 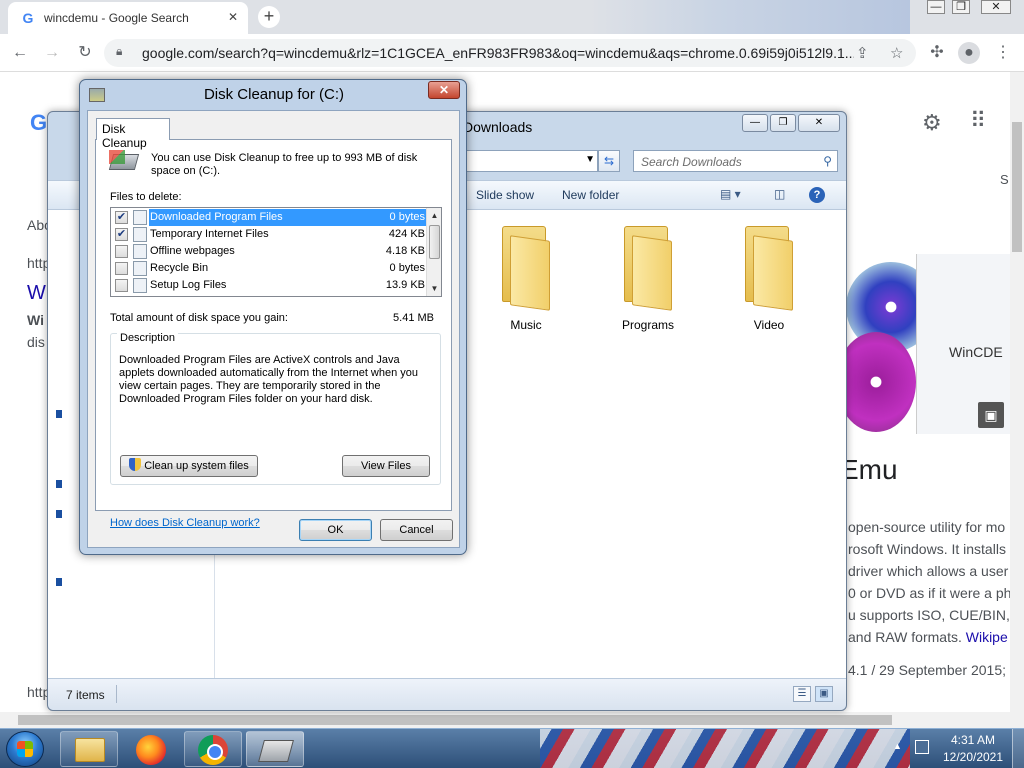 I want to click on explorer-address-bar: ▼, so click(x=528, y=161).